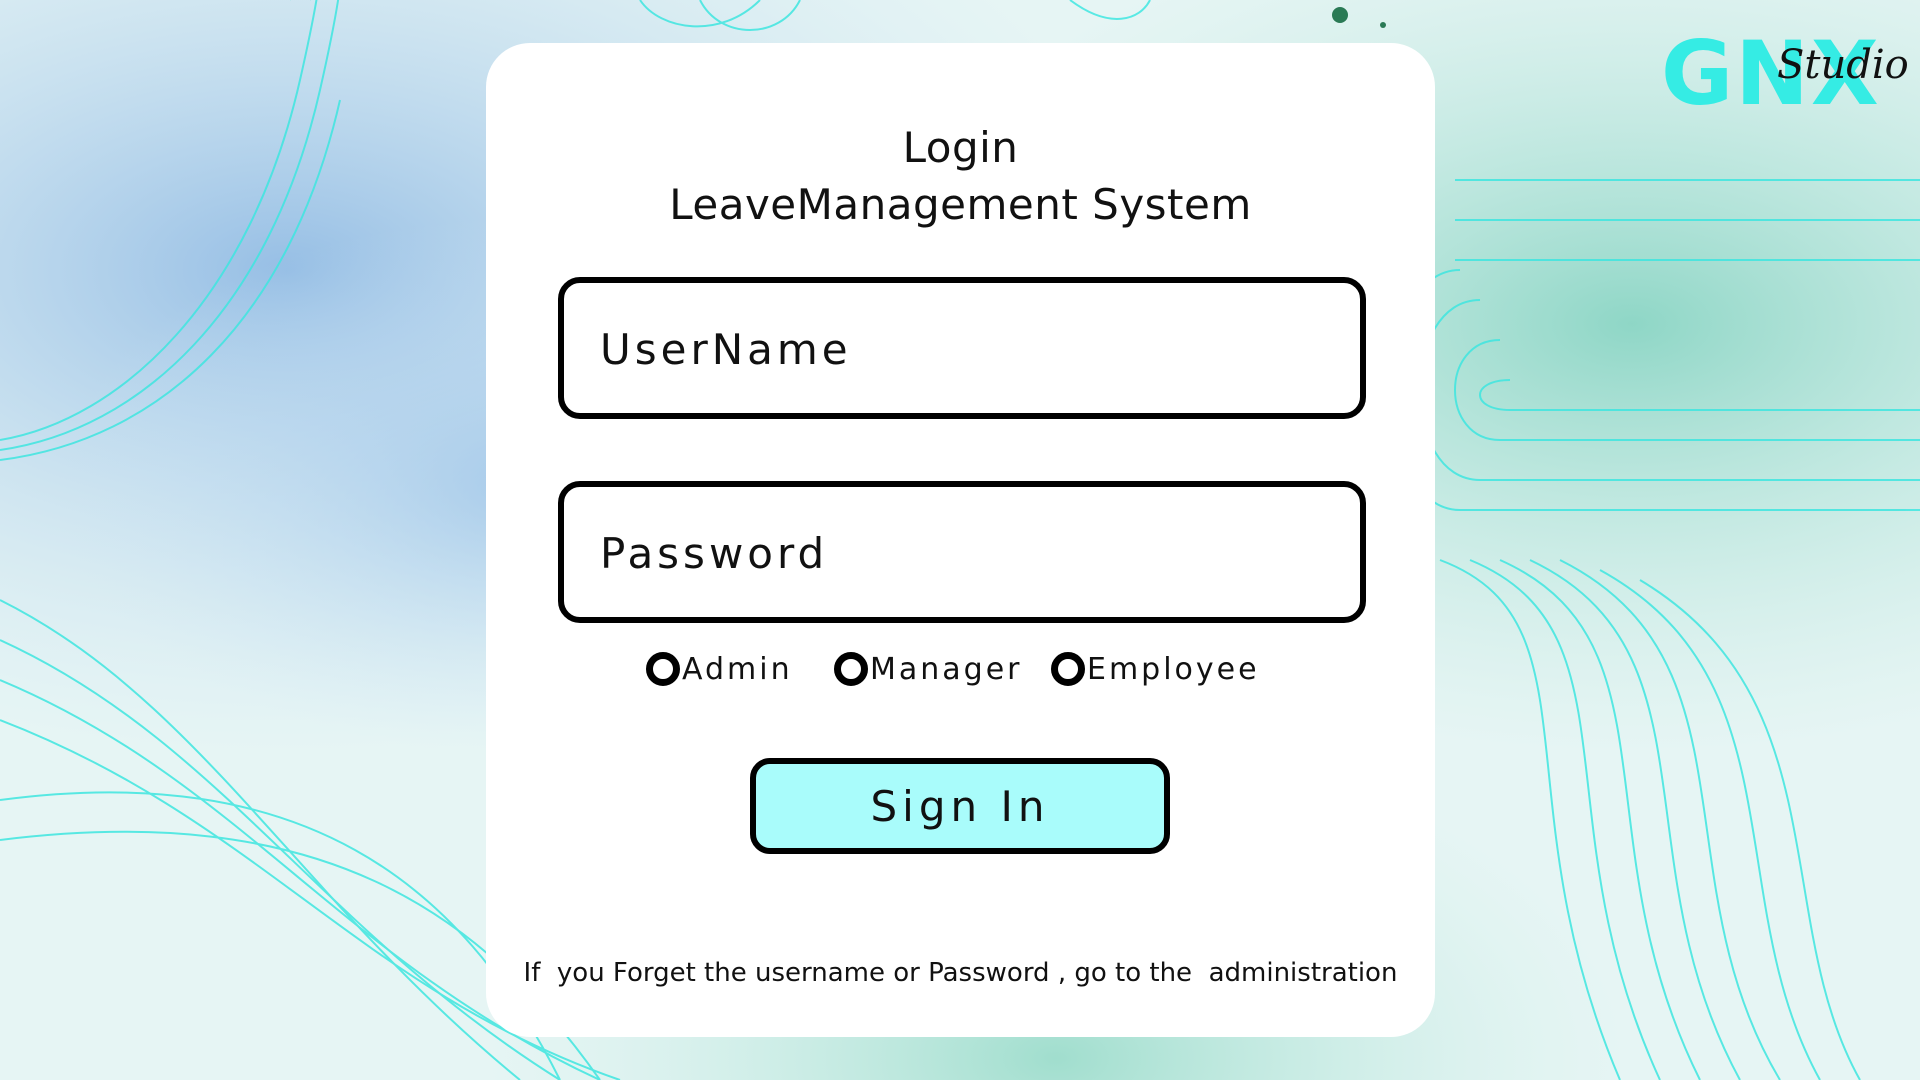 Image resolution: width=1920 pixels, height=1080 pixels. Describe the element at coordinates (946, 669) in the screenshot. I see `role-label-manager: Manager` at that location.